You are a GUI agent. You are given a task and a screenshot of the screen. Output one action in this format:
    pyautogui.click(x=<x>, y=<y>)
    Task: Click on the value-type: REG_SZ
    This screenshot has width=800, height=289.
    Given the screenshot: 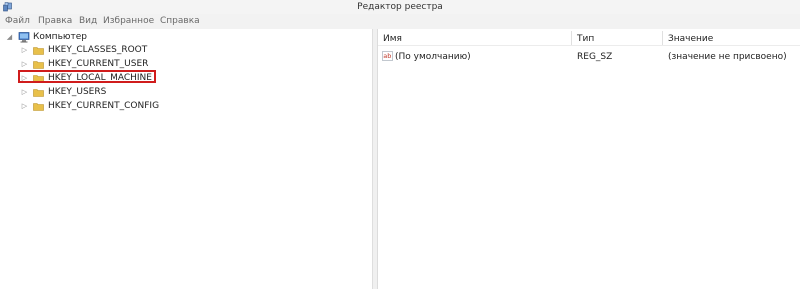 What is the action you would take?
    pyautogui.click(x=595, y=57)
    